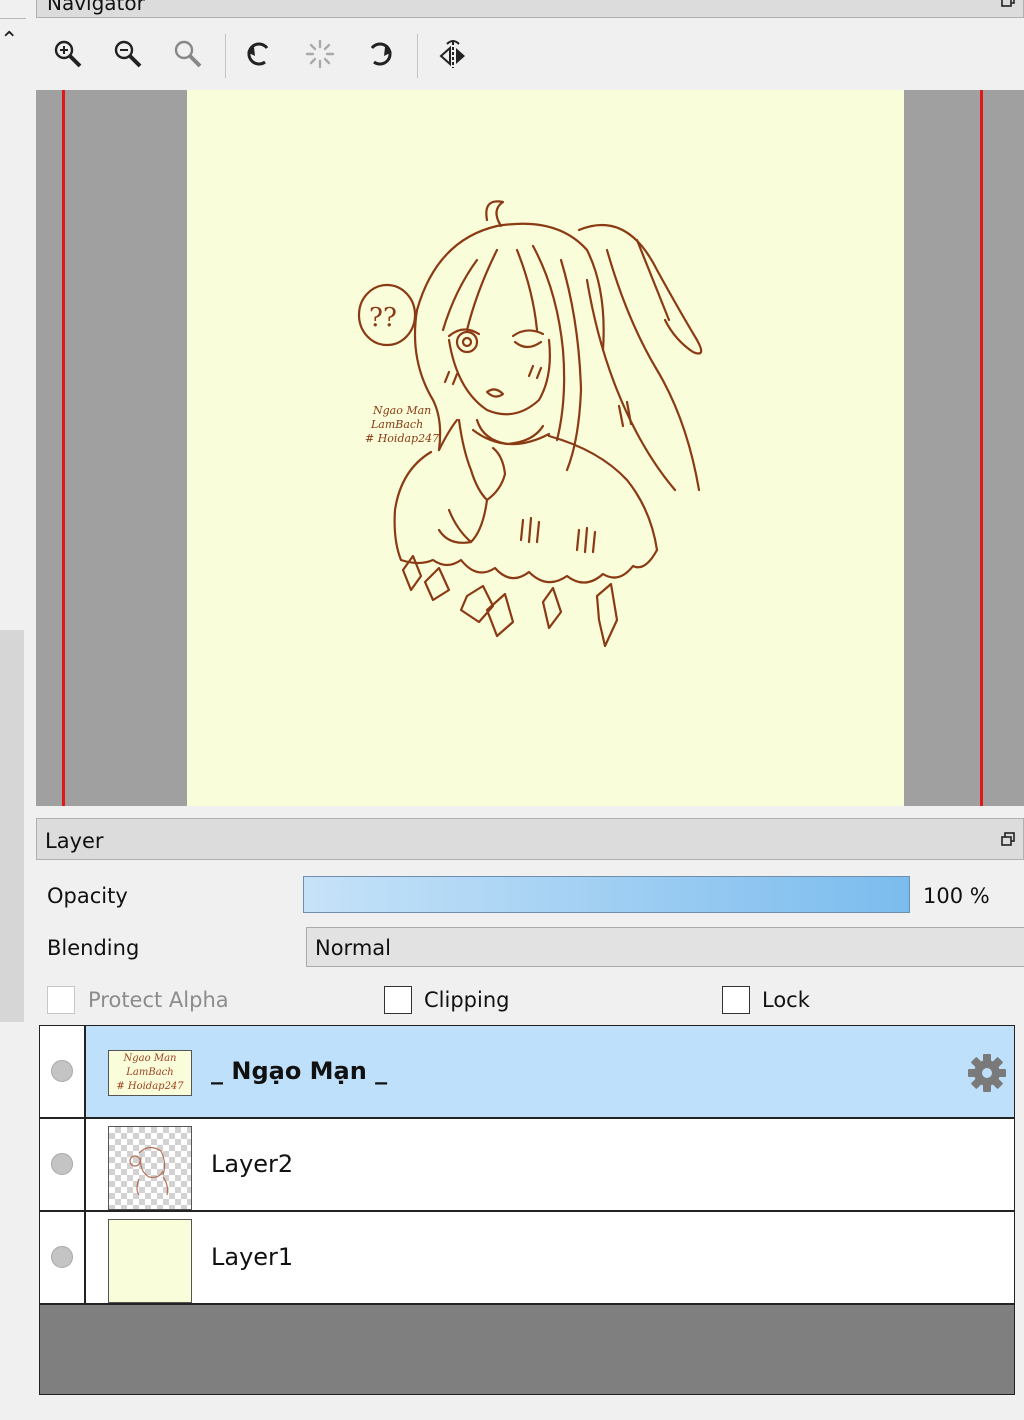  What do you see at coordinates (550, 1257) in the screenshot?
I see `layer-row-body: Layer1` at bounding box center [550, 1257].